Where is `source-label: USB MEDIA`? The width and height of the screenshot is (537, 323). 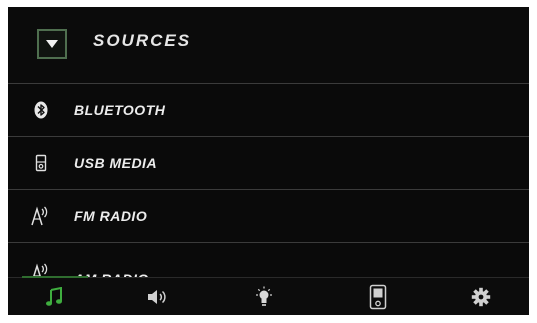 source-label: USB MEDIA is located at coordinates (116, 163).